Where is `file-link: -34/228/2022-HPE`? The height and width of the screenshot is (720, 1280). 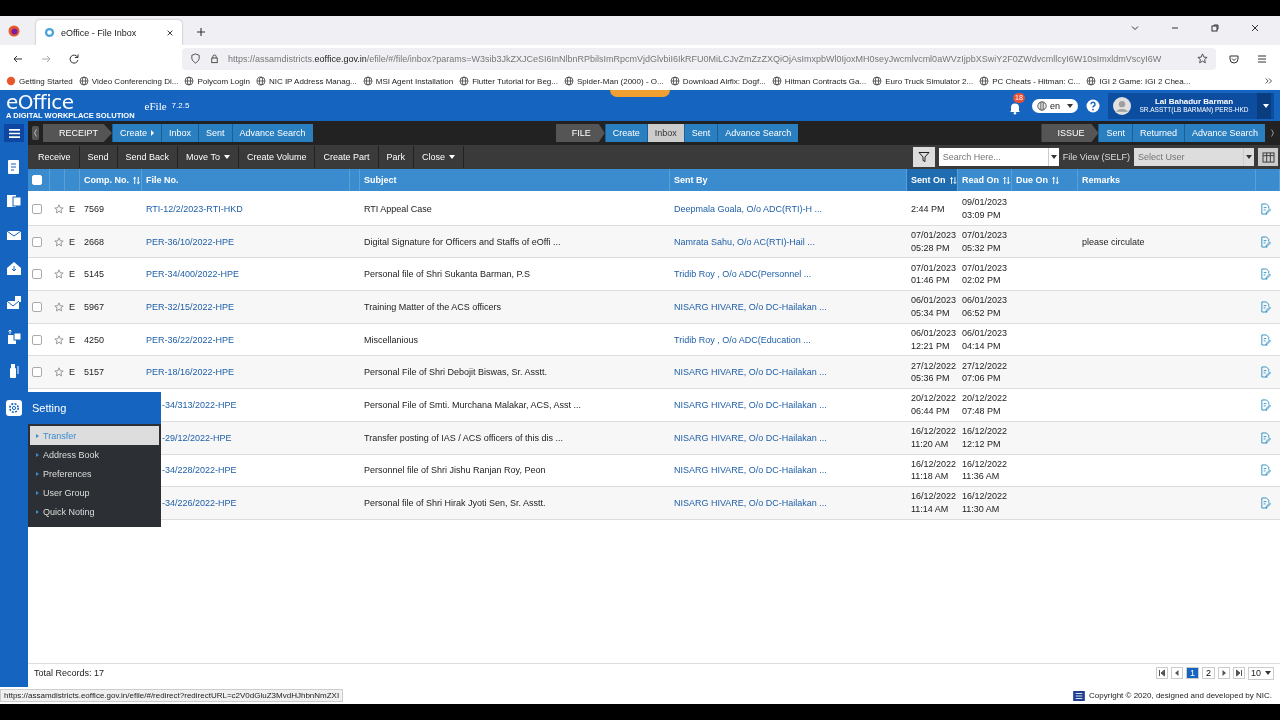 file-link: -34/228/2022-HPE is located at coordinates (199, 470).